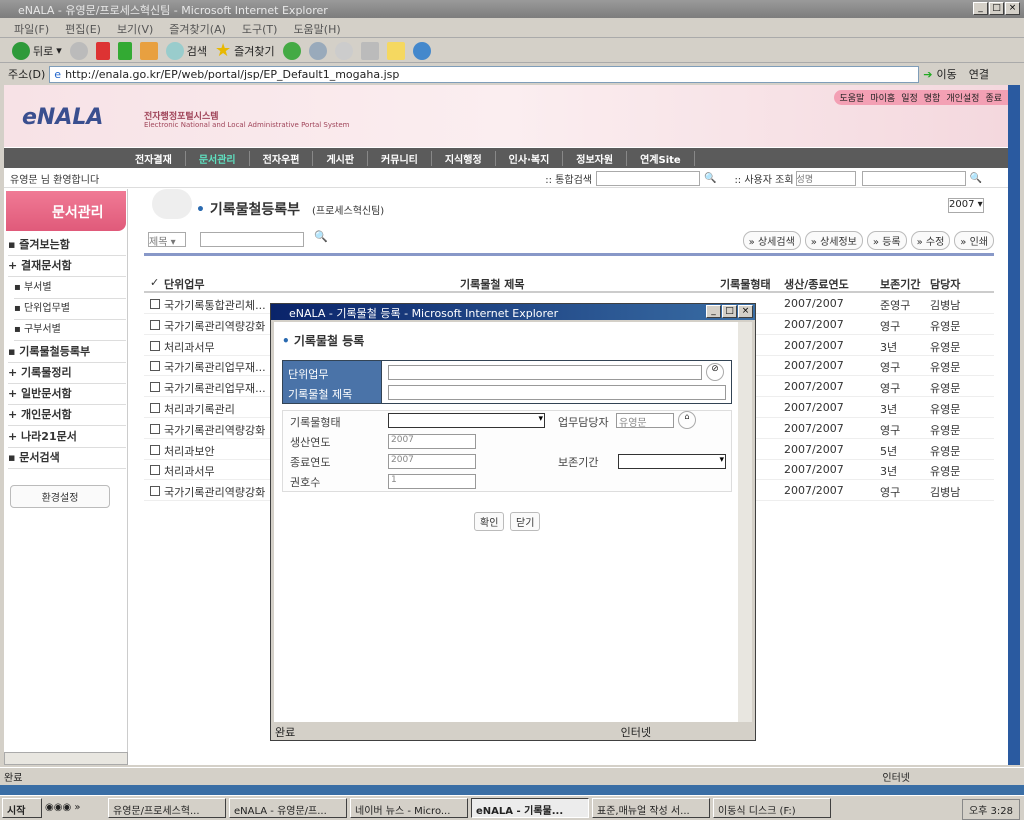 The height and width of the screenshot is (820, 1024). I want to click on org-chart-icon: ⌂, so click(687, 420).